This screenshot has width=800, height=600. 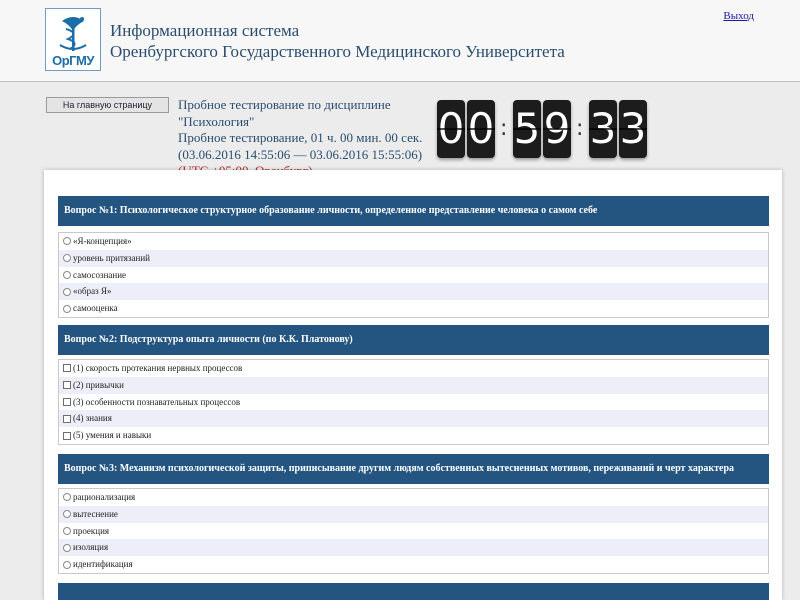 I want to click on answer-label: (4) знания, so click(x=92, y=418).